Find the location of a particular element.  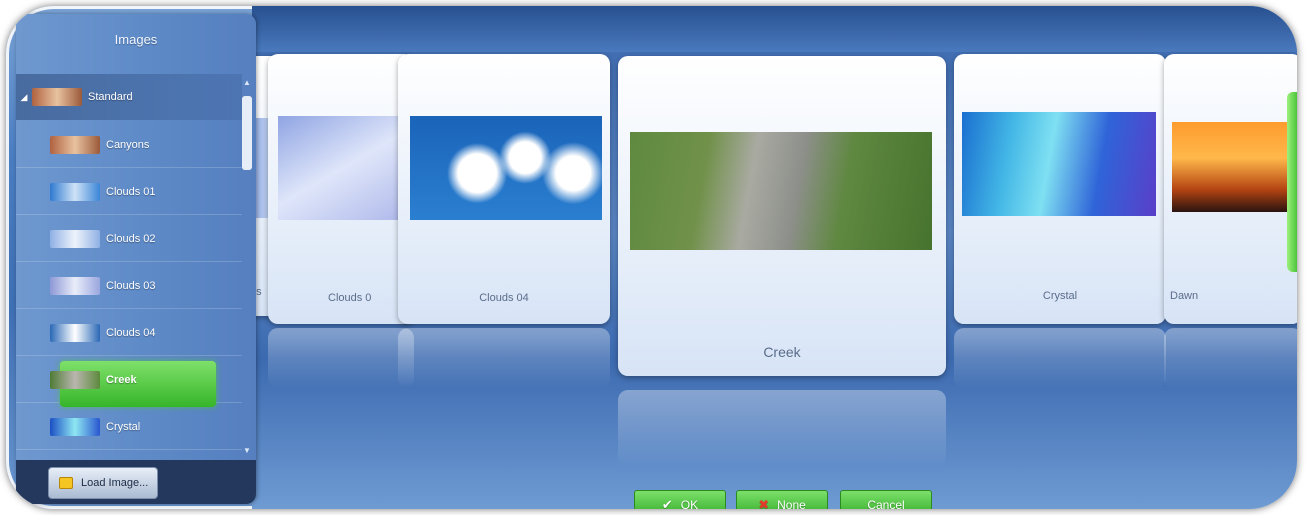

tree-item: Clouds 02 is located at coordinates (129, 239).